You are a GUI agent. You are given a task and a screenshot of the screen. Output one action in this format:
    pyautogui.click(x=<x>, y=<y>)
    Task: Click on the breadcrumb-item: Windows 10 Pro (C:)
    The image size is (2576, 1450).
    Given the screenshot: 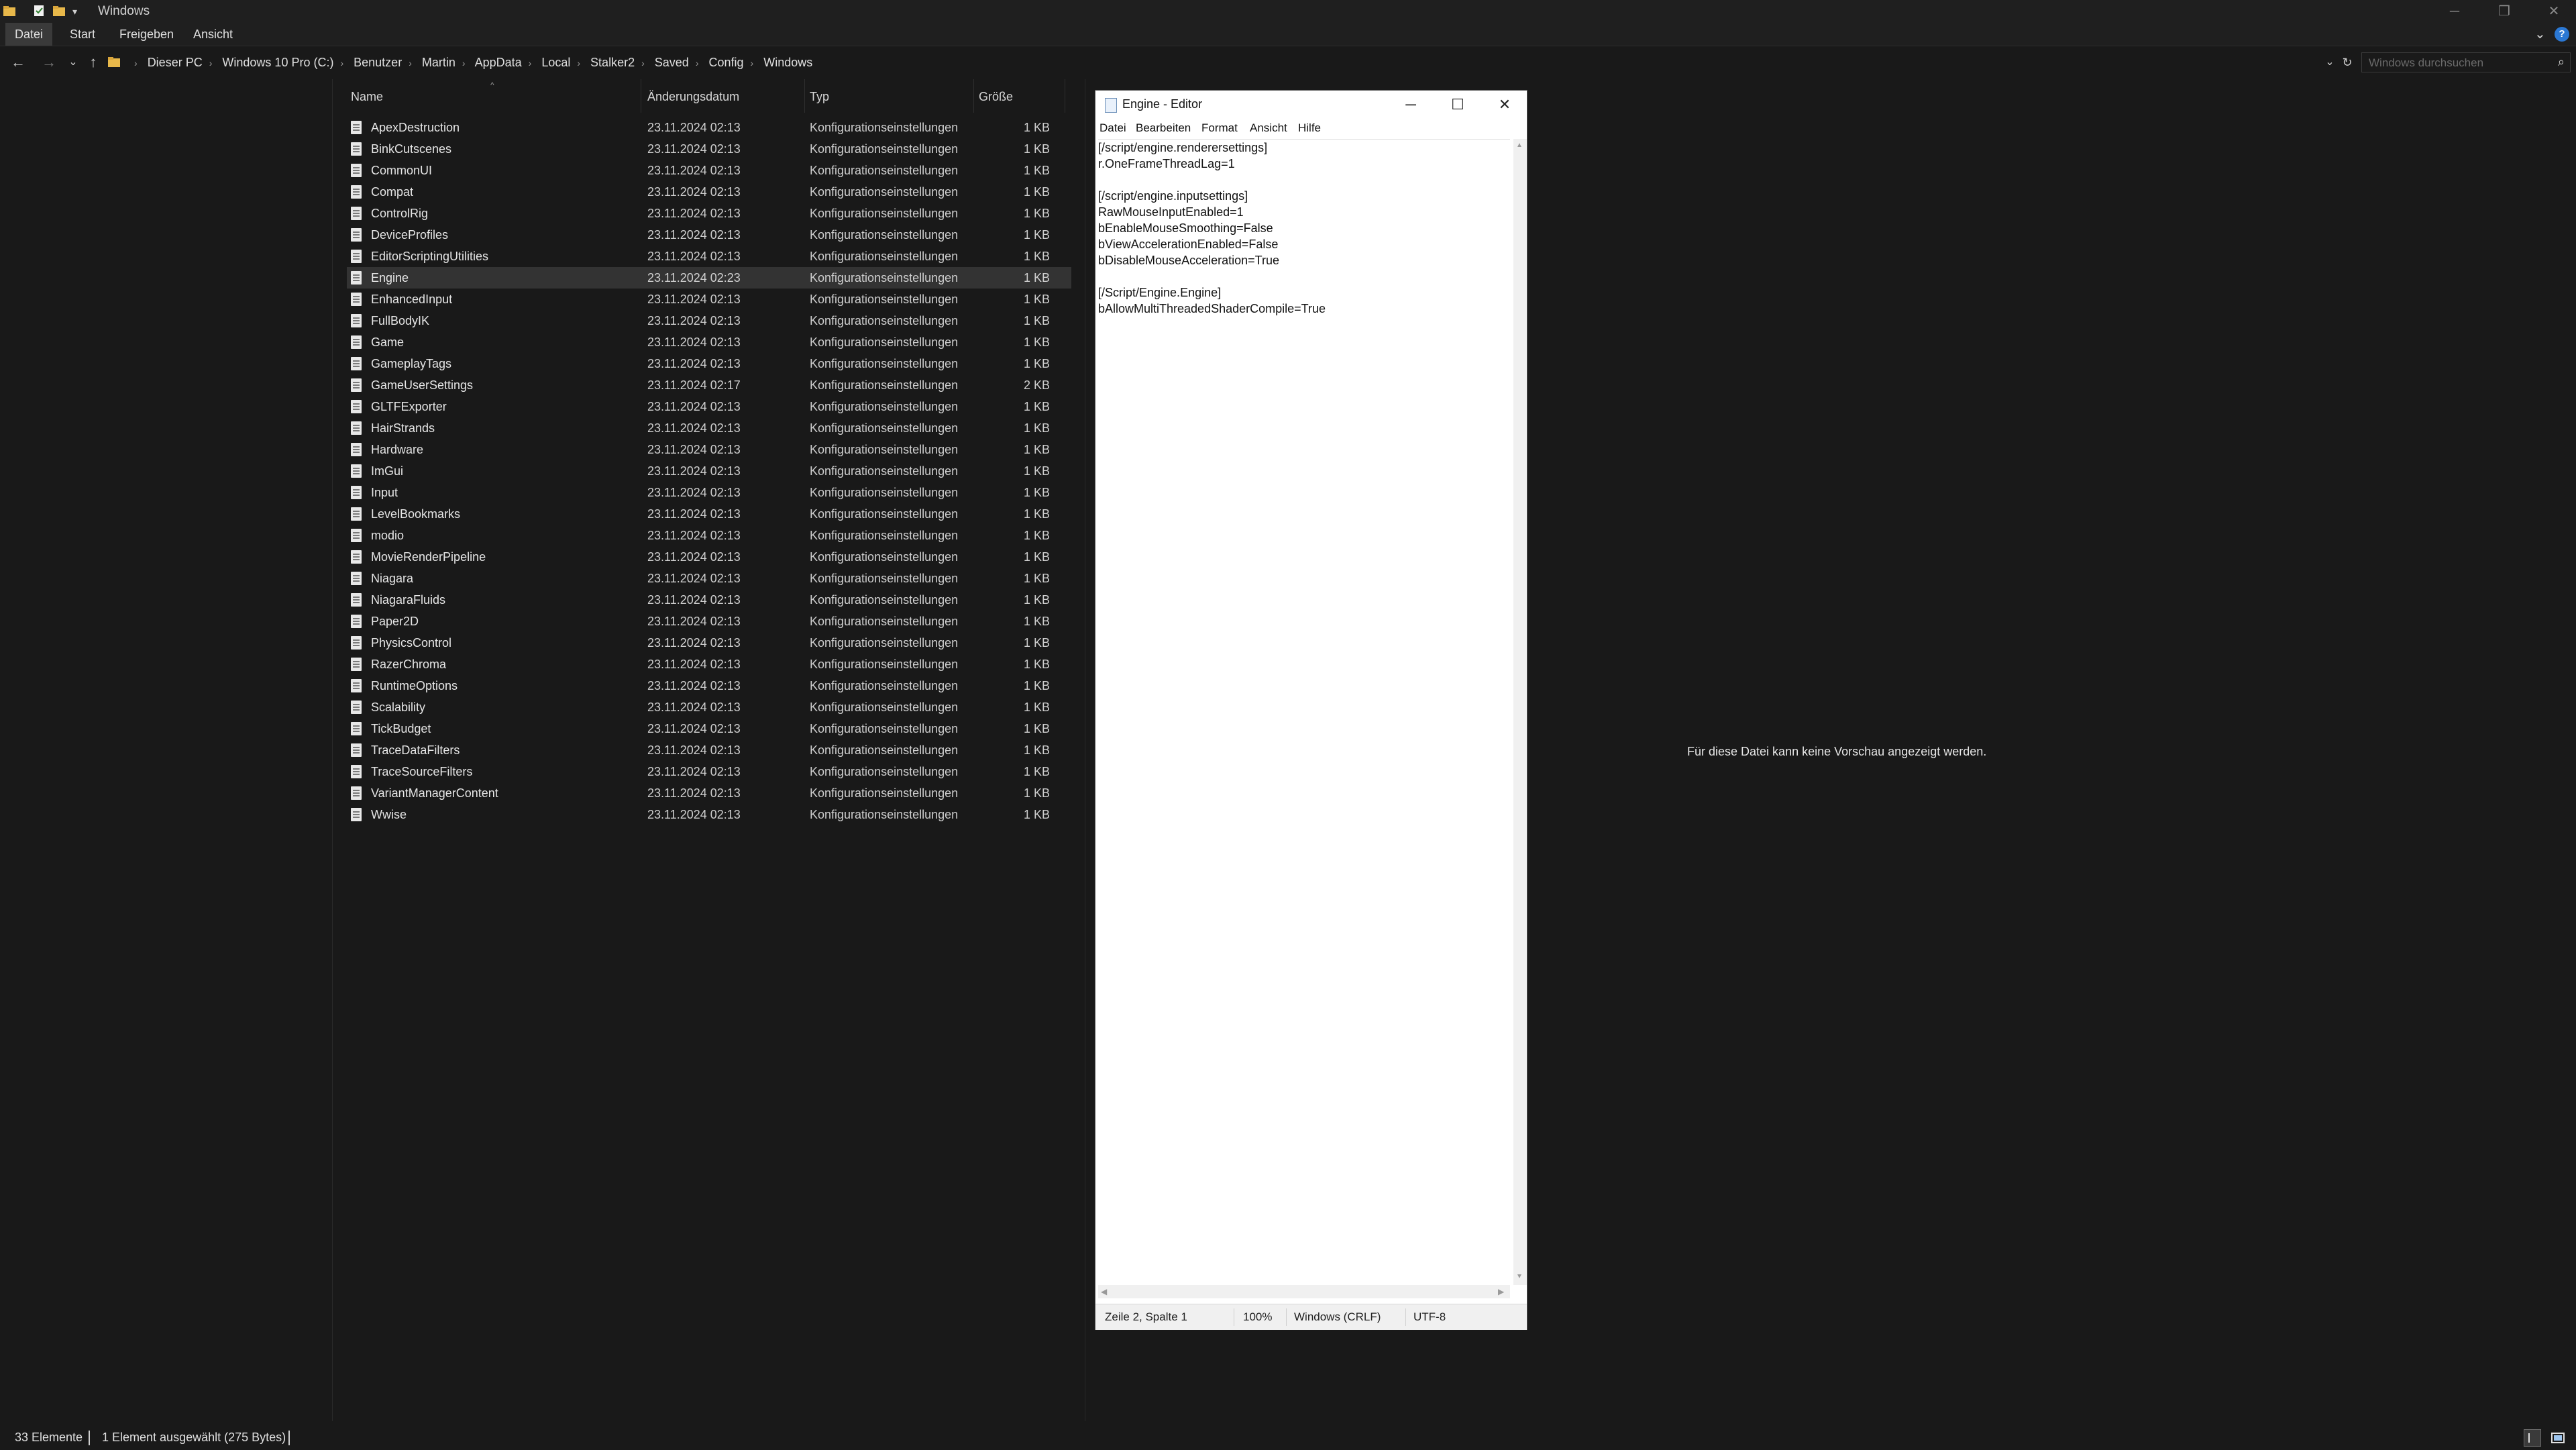 What is the action you would take?
    pyautogui.click(x=277, y=62)
    